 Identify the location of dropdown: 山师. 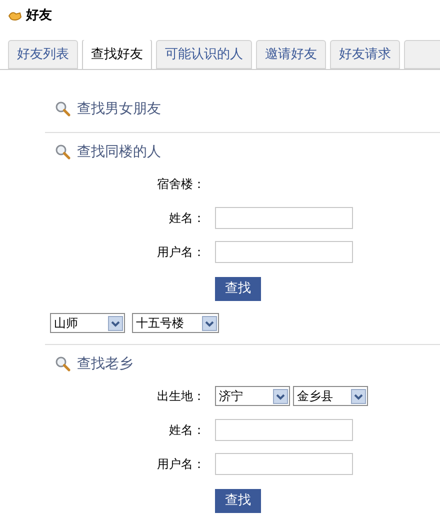
(87, 323).